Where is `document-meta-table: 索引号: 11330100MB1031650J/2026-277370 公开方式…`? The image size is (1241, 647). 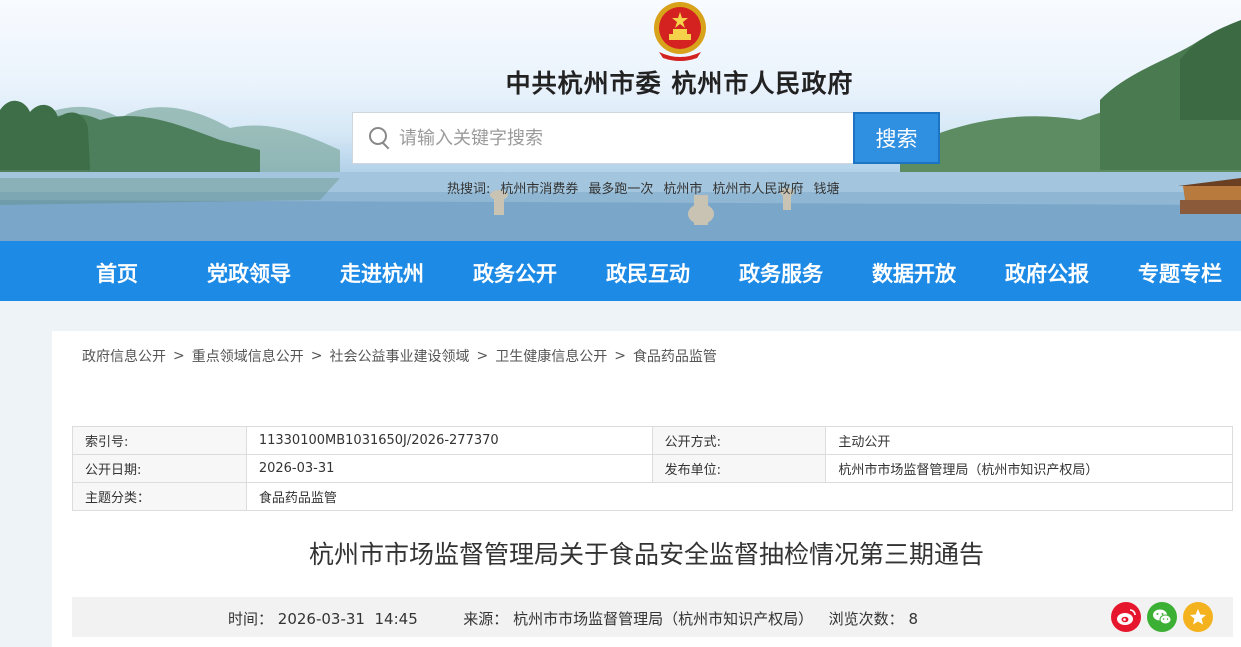
document-meta-table: 索引号: 11330100MB1031650J/2026-277370 公开方式… is located at coordinates (653, 468).